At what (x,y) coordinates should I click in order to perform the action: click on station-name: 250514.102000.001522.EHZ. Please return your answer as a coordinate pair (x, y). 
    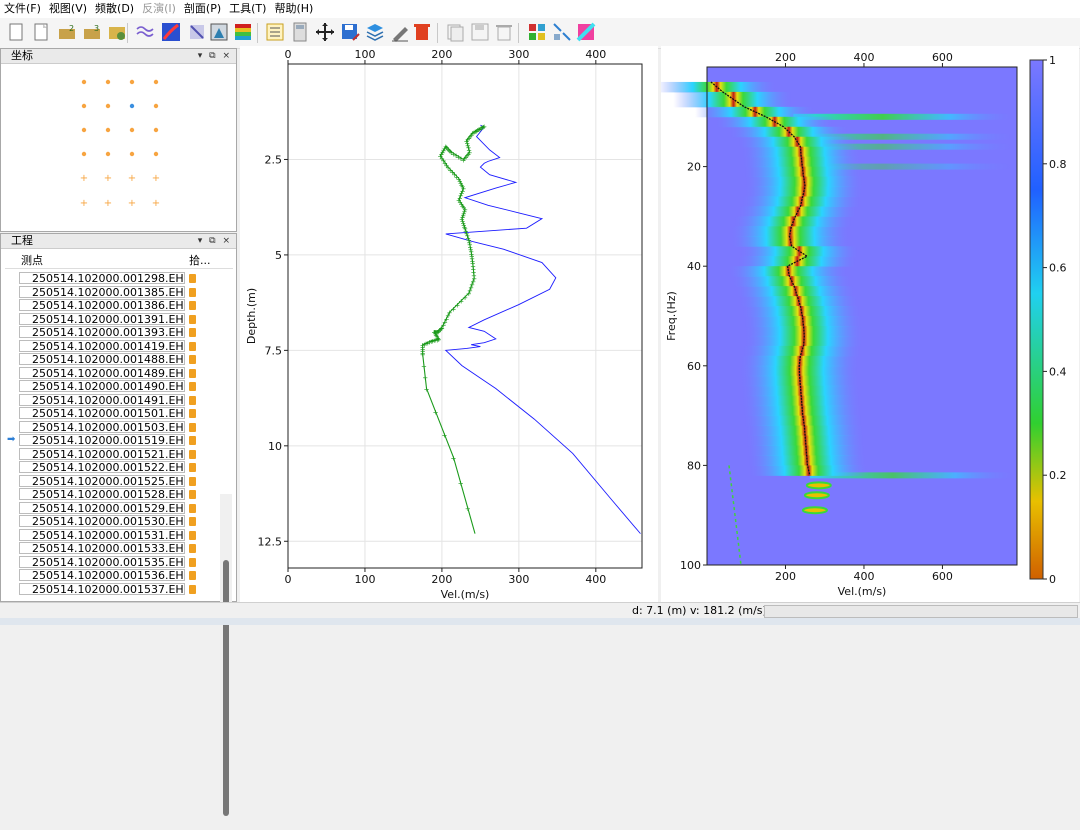
    Looking at the image, I should click on (102, 467).